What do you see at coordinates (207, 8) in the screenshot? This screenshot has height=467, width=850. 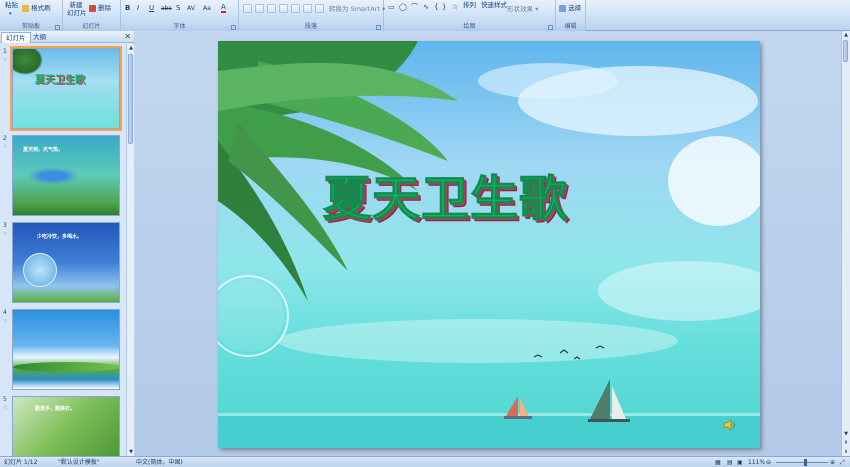 I see `change-case-button: Aa` at bounding box center [207, 8].